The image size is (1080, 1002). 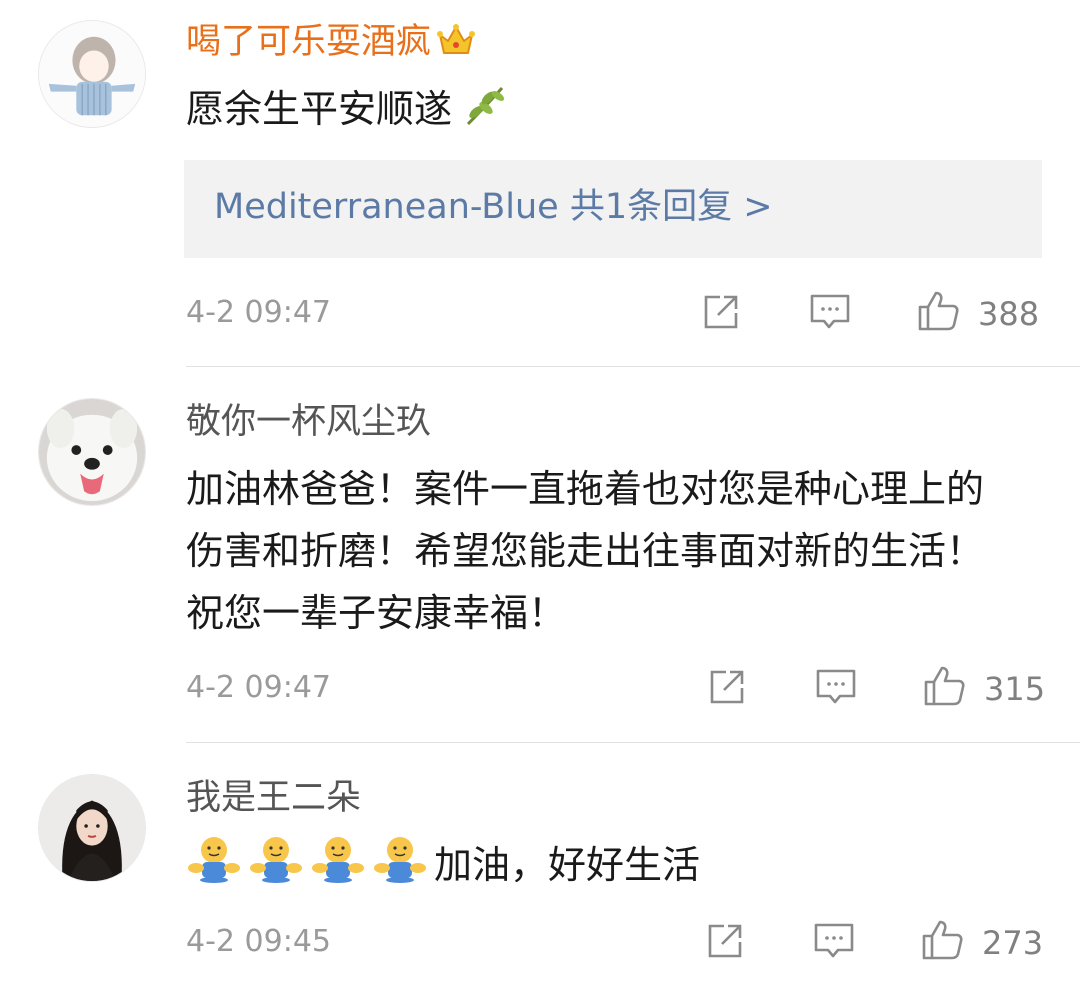 I want to click on crown-icon, so click(x=456, y=45).